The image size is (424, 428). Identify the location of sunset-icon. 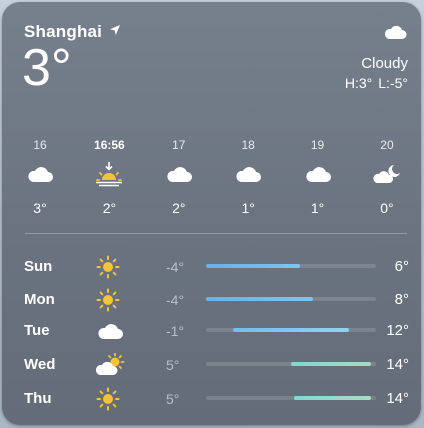
(109, 174).